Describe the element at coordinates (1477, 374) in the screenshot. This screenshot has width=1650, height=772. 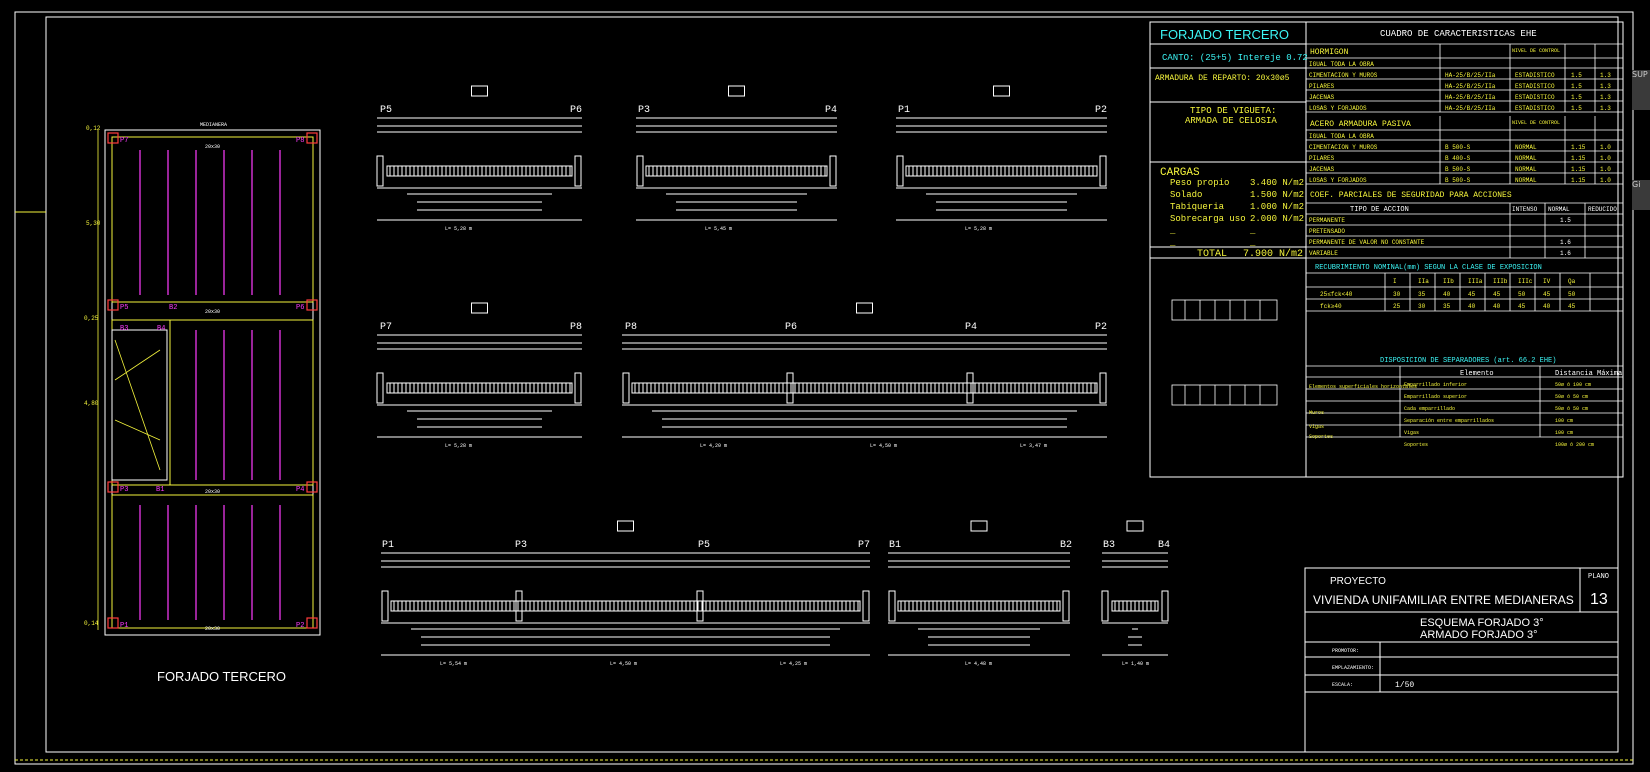
I see `sep-head: Elemento` at that location.